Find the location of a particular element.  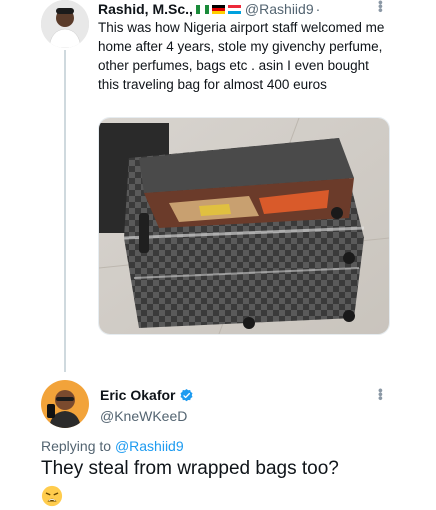

replying-to: Replying to @Rashiid9 is located at coordinates (112, 446).